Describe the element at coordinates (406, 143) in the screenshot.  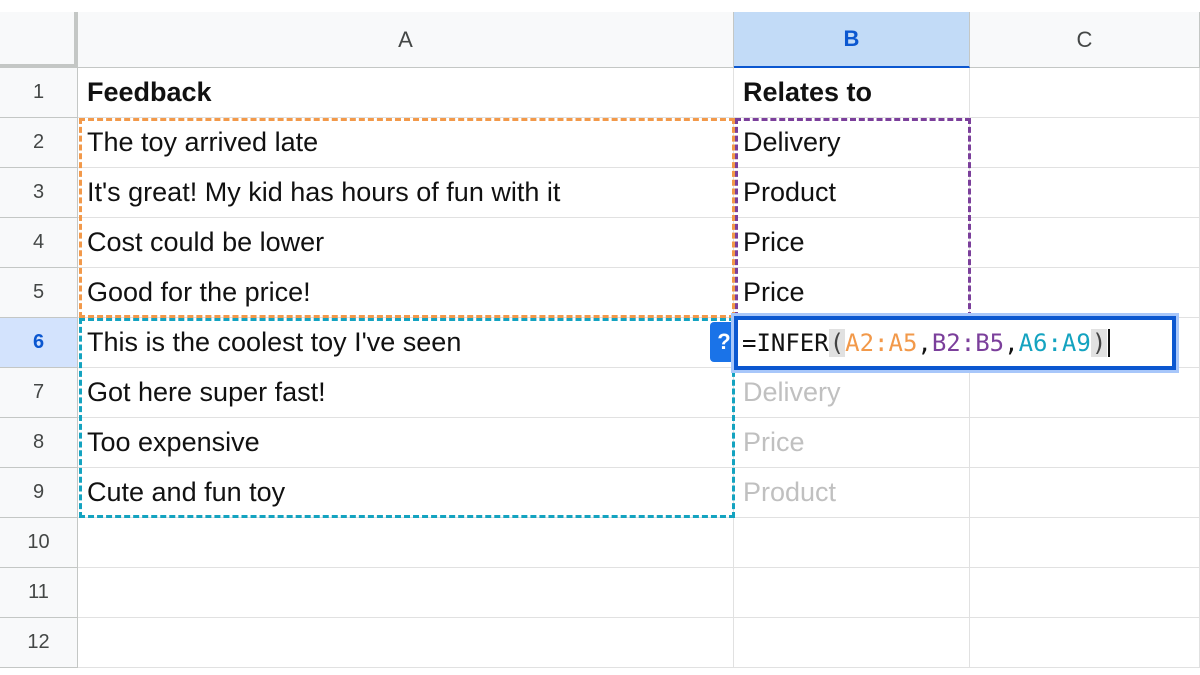
I see `cell-a2: The toy arrived late` at that location.